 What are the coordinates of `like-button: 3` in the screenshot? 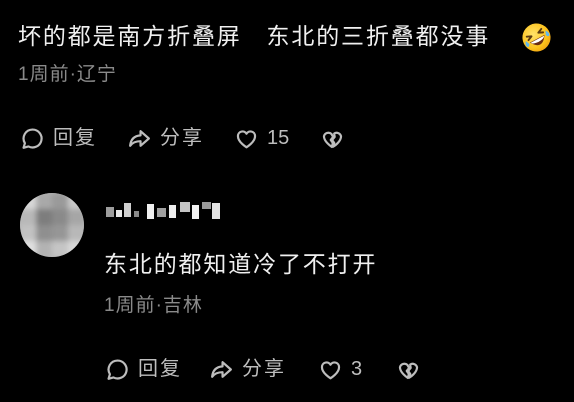 It's located at (340, 369).